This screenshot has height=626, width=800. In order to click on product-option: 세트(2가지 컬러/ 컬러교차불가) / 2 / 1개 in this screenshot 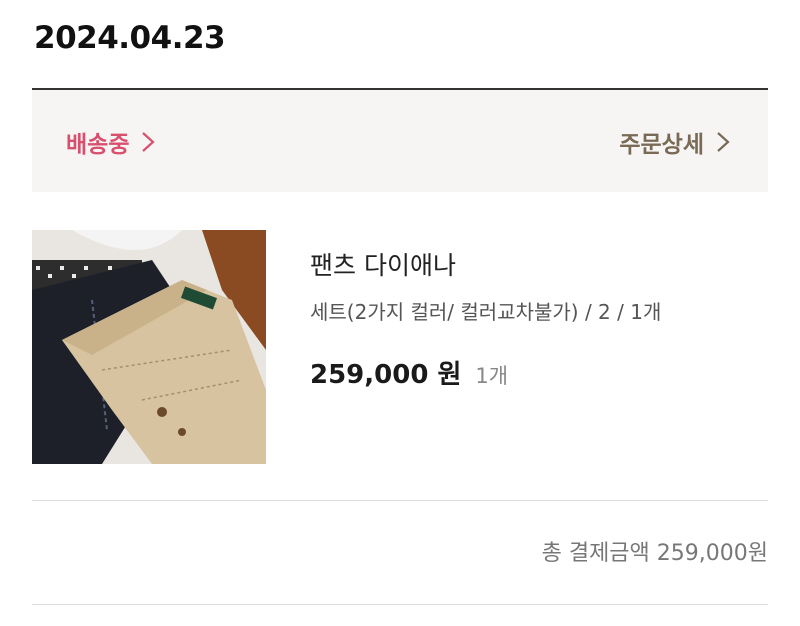, I will do `click(486, 312)`.